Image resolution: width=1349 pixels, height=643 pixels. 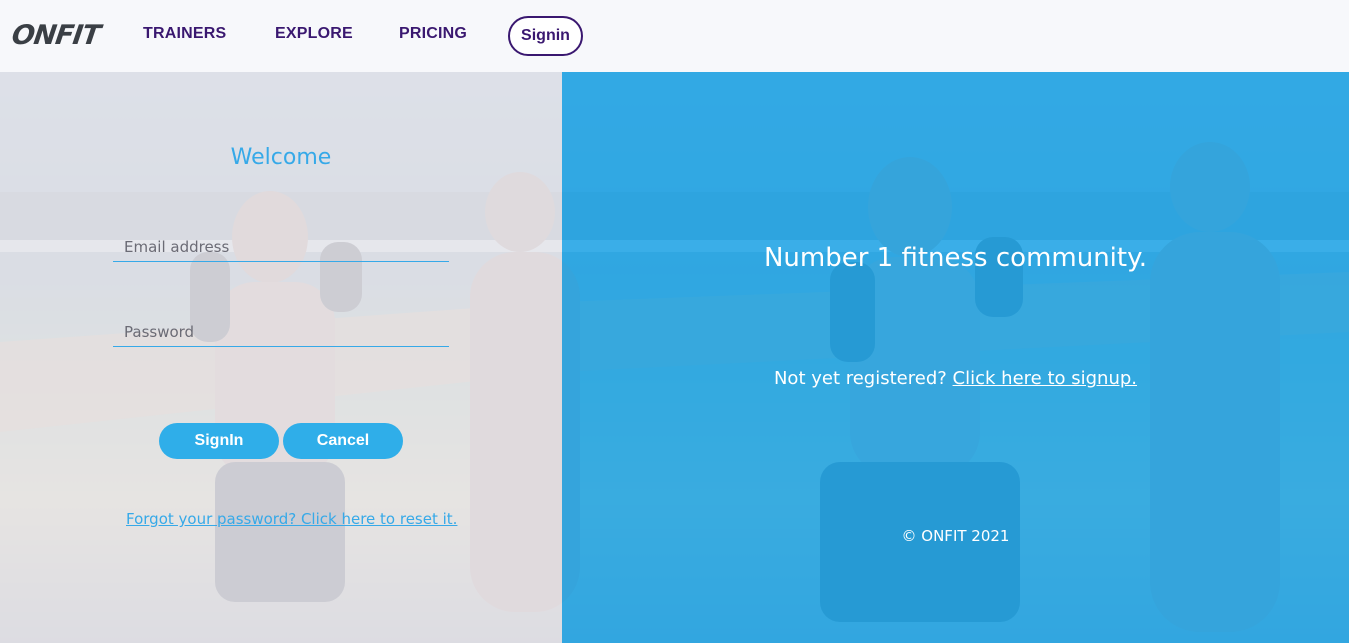 I want to click on signup-link: Click here to signup., so click(x=1045, y=378).